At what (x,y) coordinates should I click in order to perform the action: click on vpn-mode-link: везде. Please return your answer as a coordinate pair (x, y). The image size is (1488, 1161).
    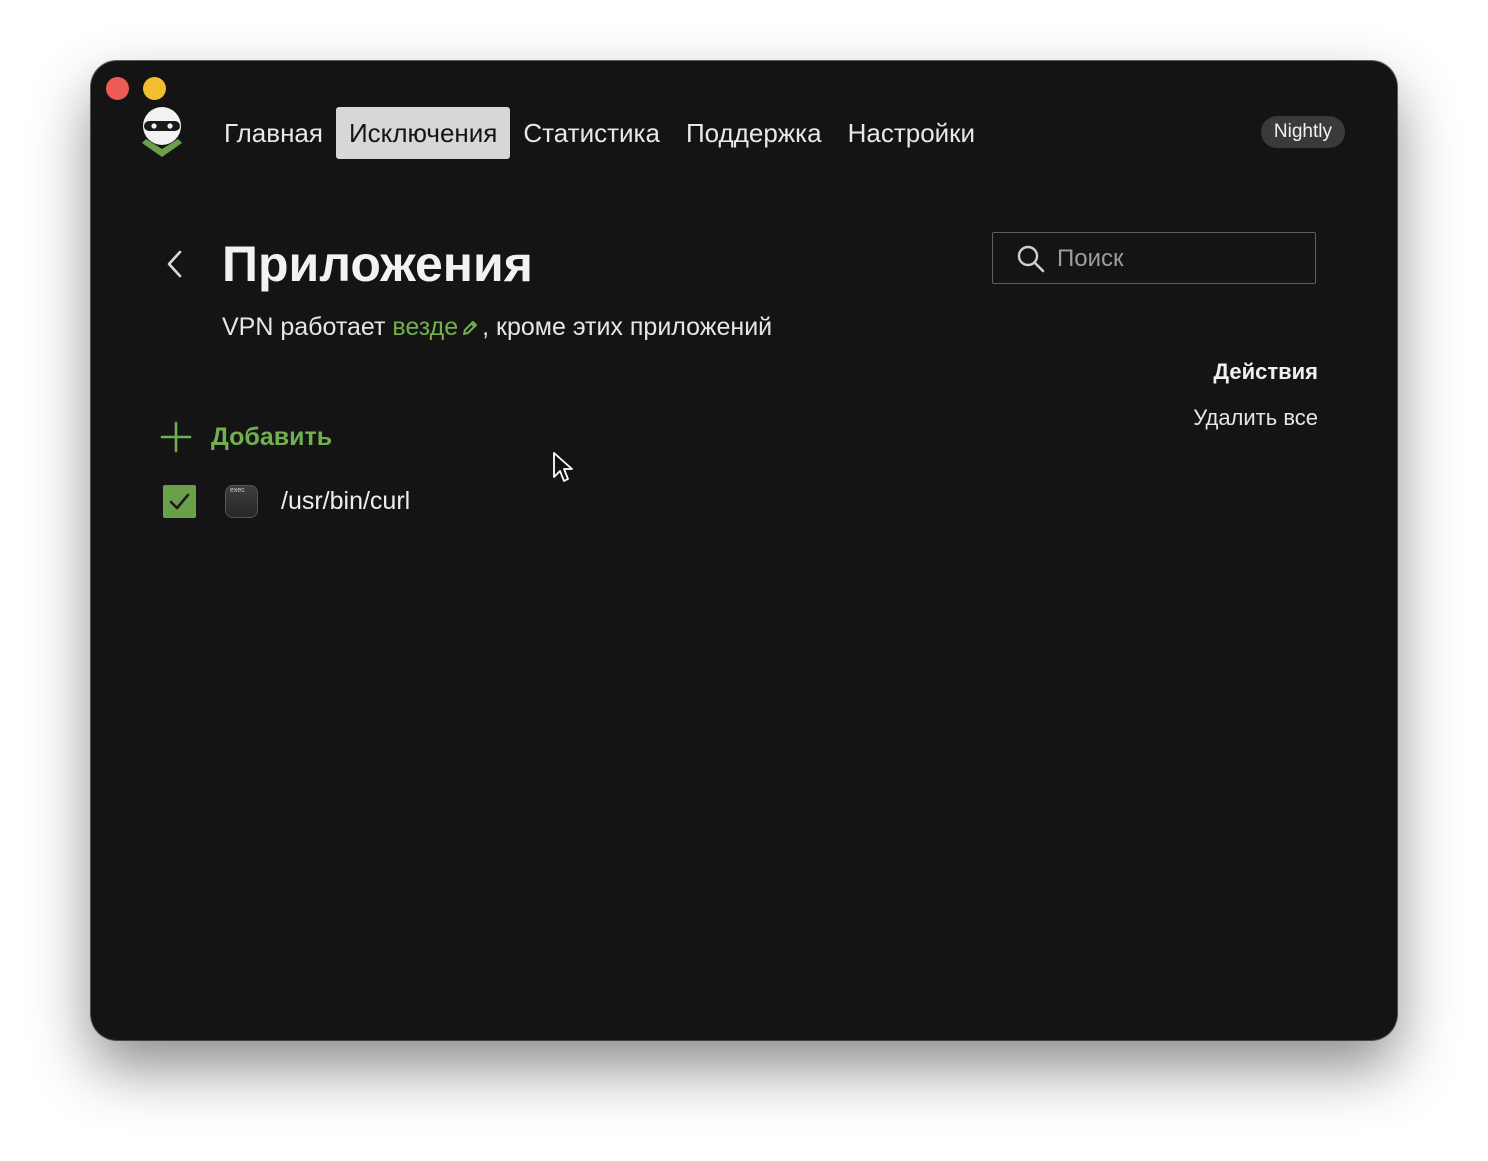
    Looking at the image, I should click on (425, 327).